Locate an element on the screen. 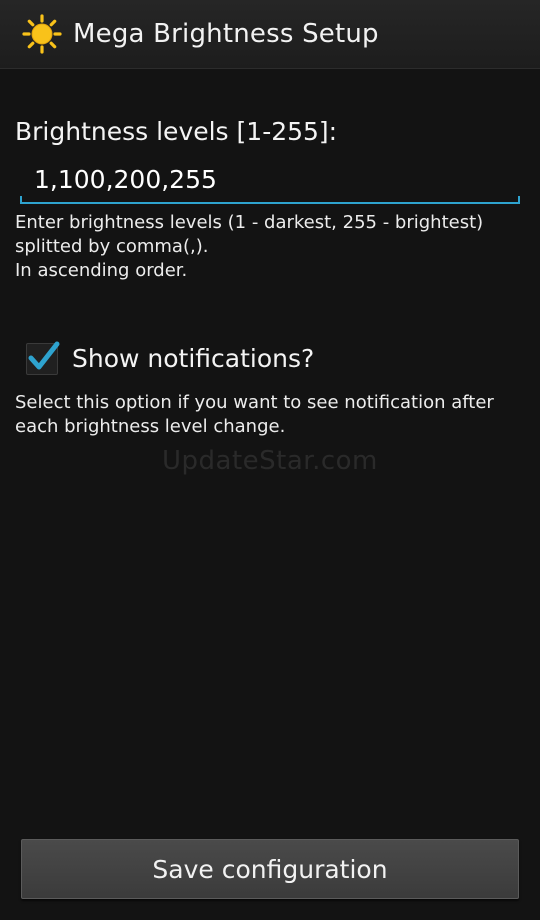 This screenshot has height=920, width=540. checkmark-icon is located at coordinates (44, 355).